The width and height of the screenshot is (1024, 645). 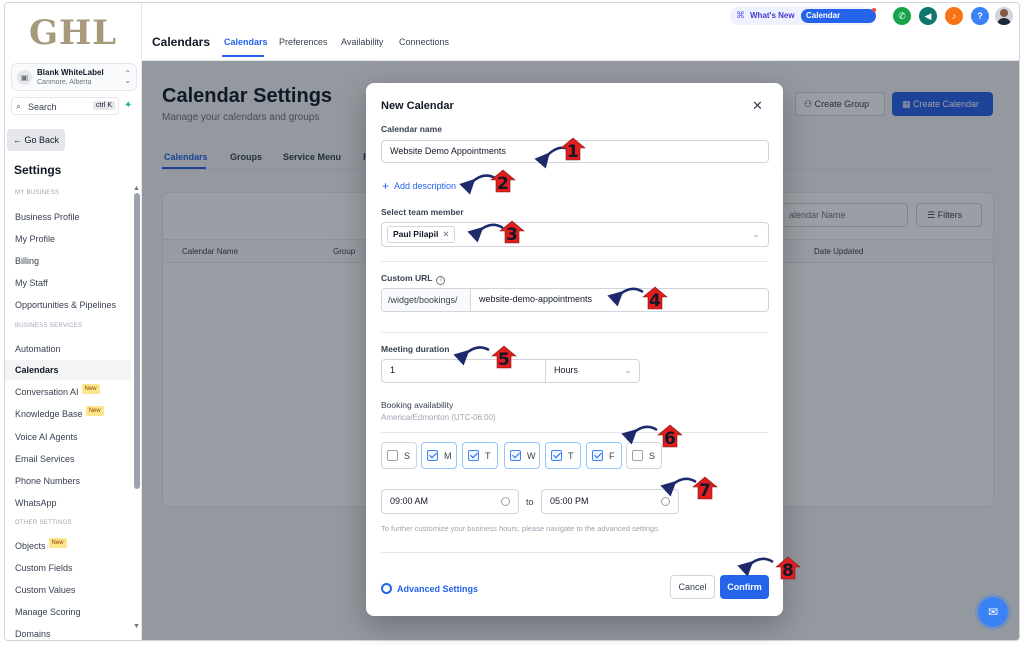 I want to click on day-label: W, so click(x=531, y=456).